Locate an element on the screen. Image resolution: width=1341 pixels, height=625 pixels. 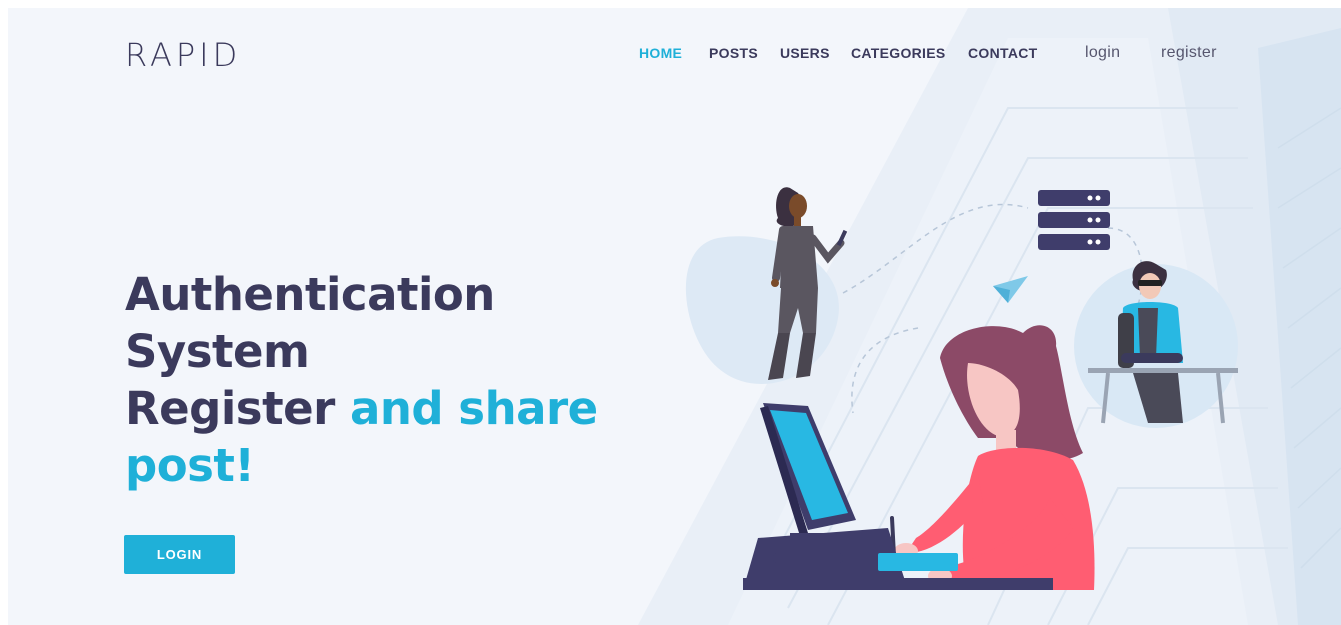
nav-users-link: USERS is located at coordinates (805, 53).